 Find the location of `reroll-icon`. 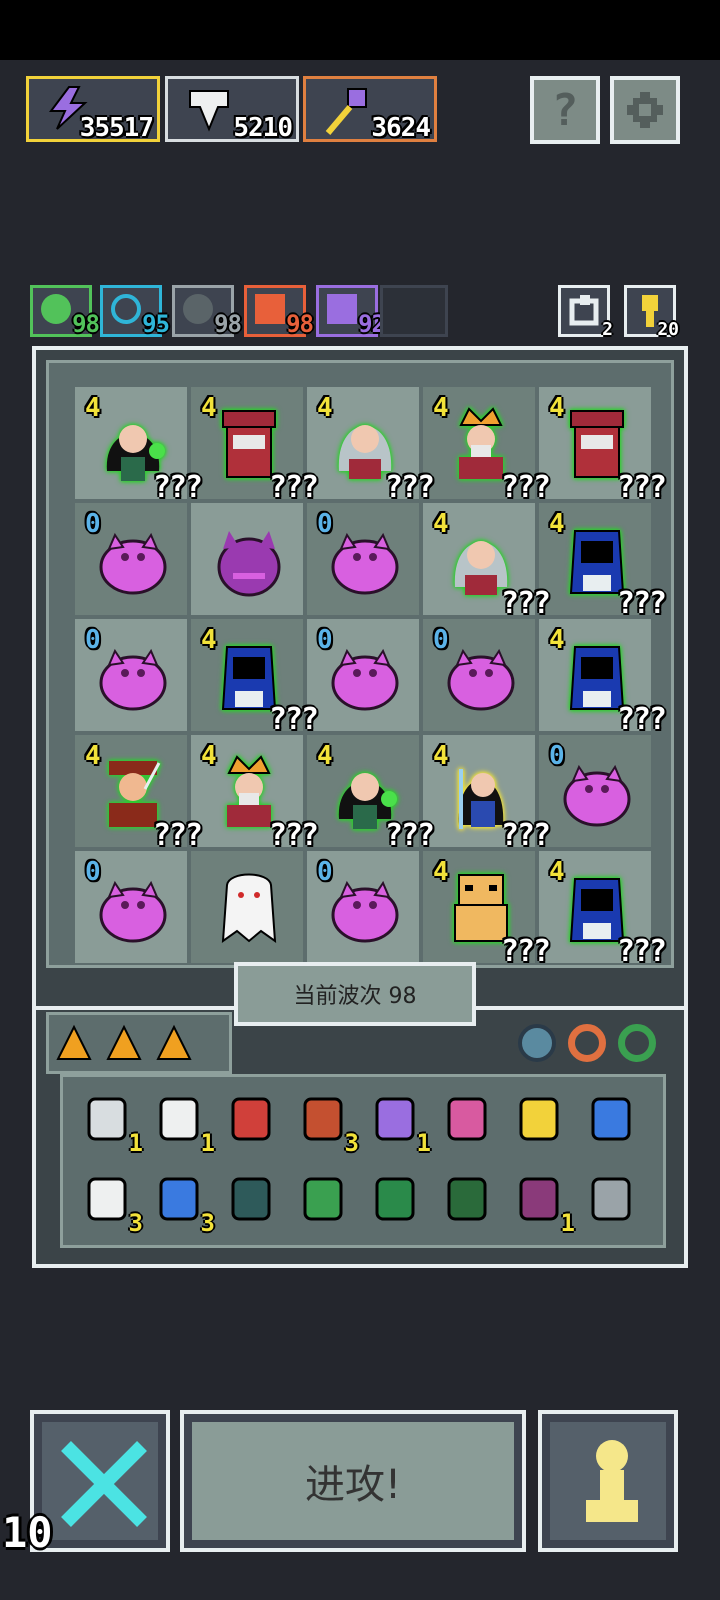

reroll-icon is located at coordinates (584, 310).